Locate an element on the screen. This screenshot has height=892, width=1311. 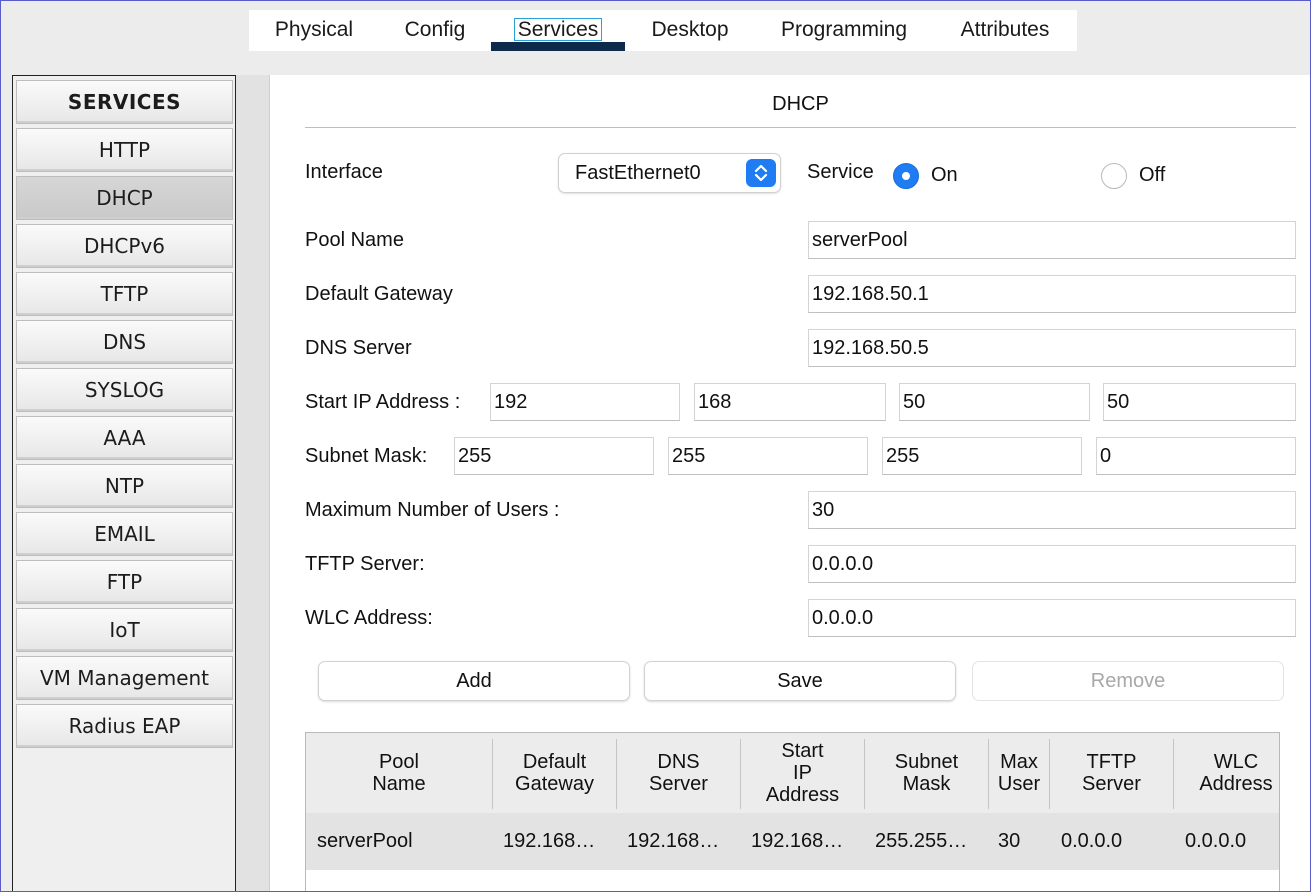
active-tab-indicator is located at coordinates (558, 46).